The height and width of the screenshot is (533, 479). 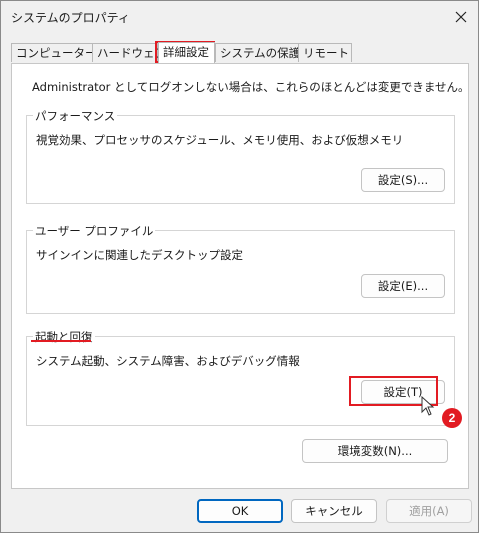 I want to click on apply-button: 適用(A), so click(x=429, y=511).